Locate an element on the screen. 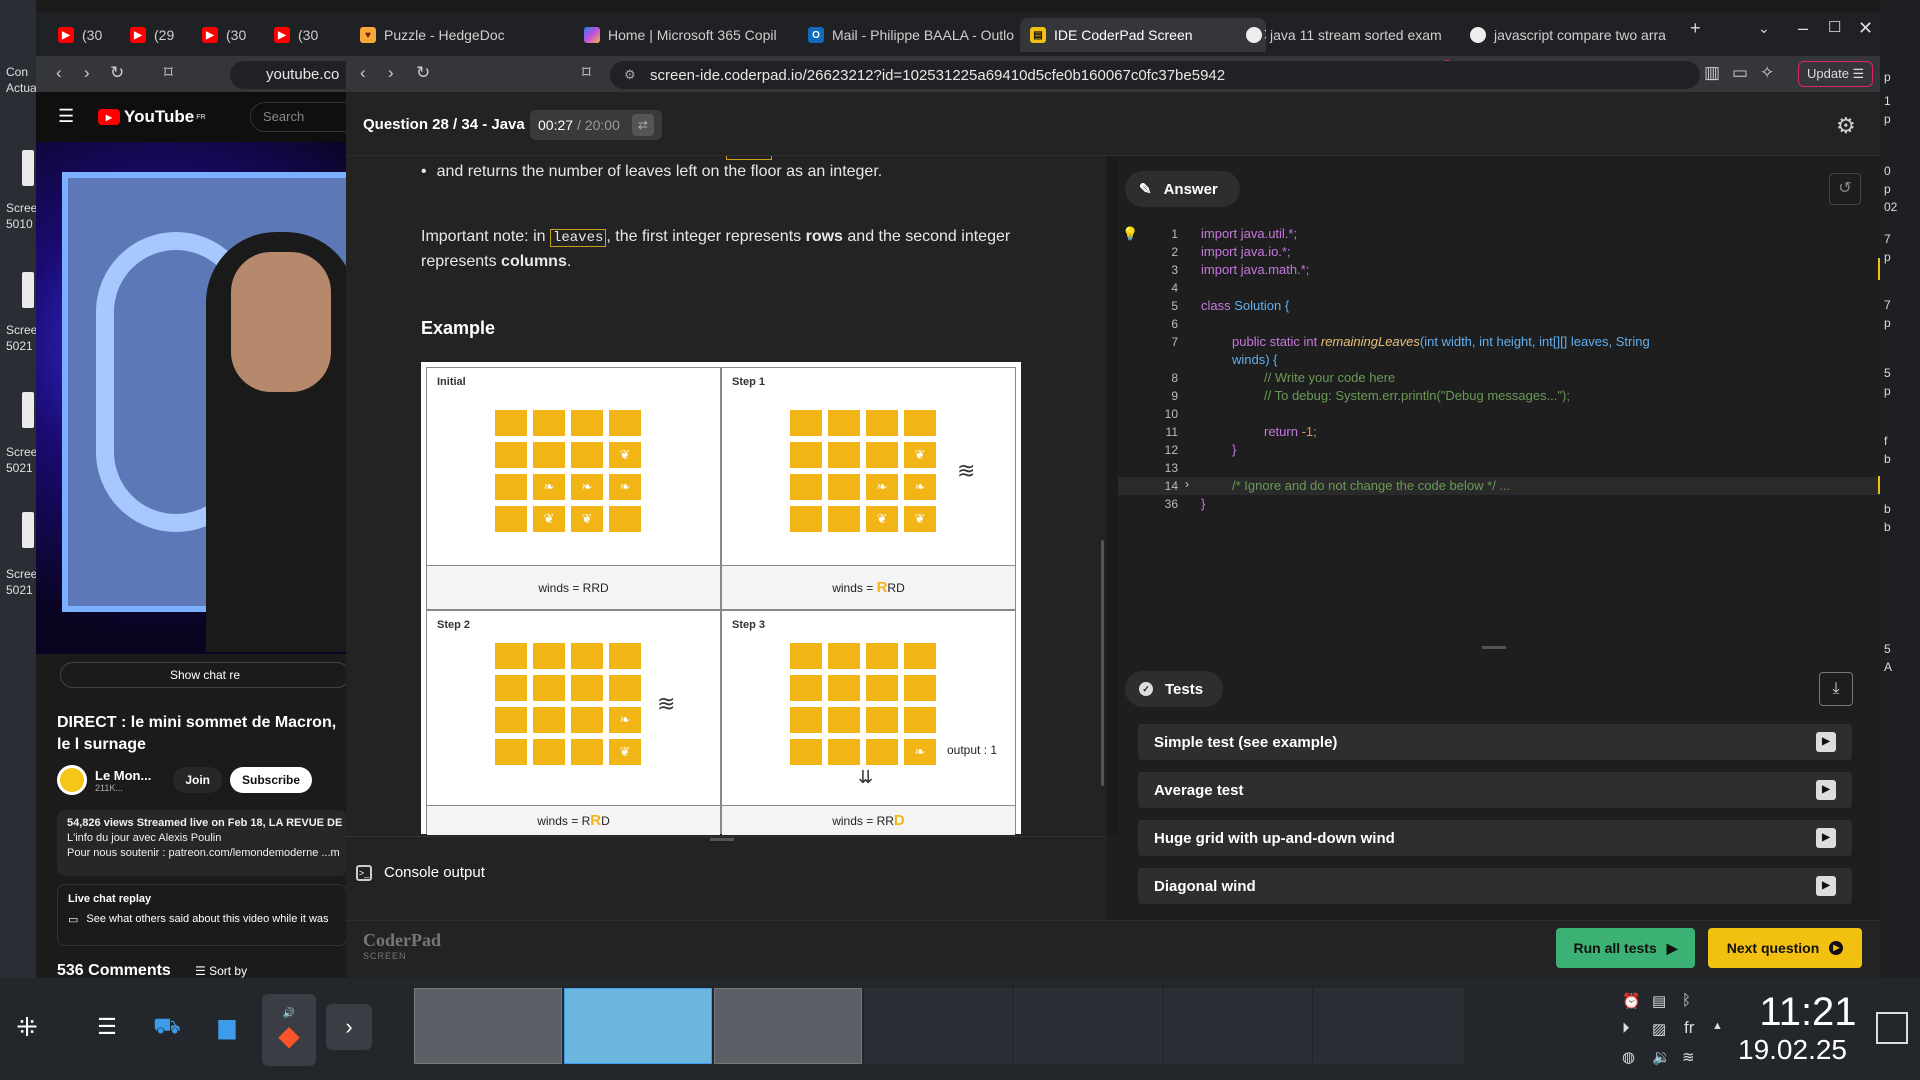 This screenshot has height=1080, width=1920. clock-date: 19.02.25 is located at coordinates (1792, 1050).